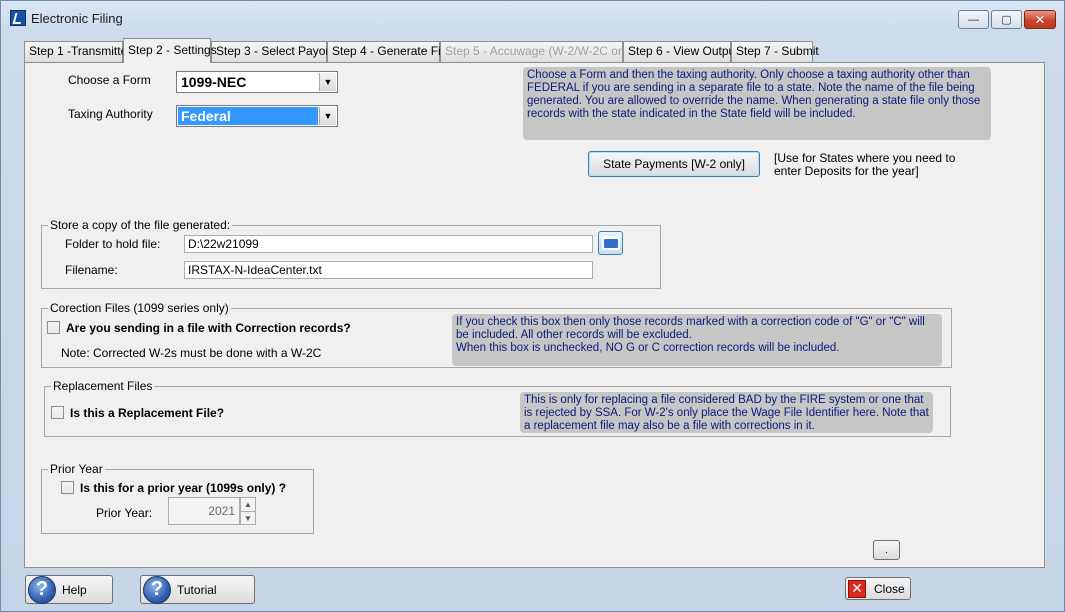  Describe the element at coordinates (91, 270) in the screenshot. I see `filename-label: Filename:` at that location.